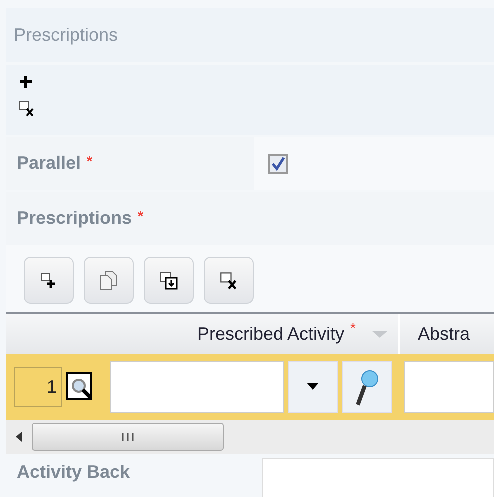 The height and width of the screenshot is (497, 494). Describe the element at coordinates (73, 472) in the screenshot. I see `field-label: Activity Back` at that location.